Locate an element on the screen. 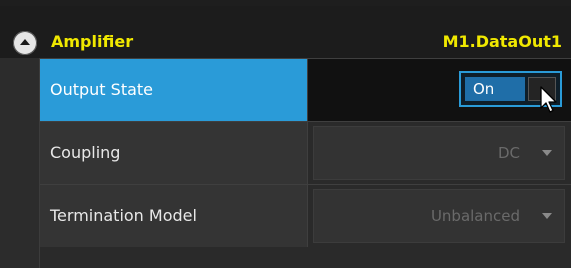 This screenshot has height=268, width=571. section-title: Amplifier is located at coordinates (92, 41).